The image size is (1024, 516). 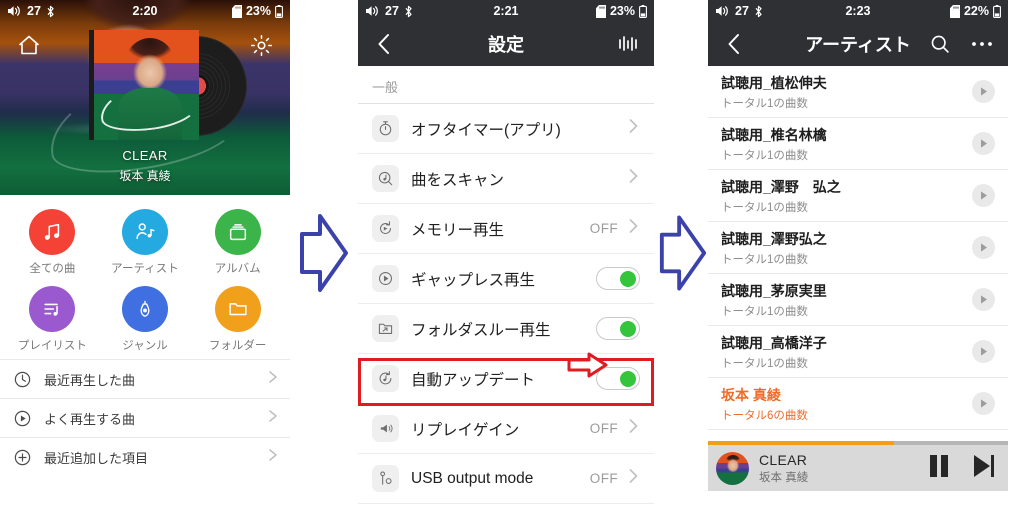 What do you see at coordinates (618, 328) in the screenshot?
I see `folder-through-toggle` at bounding box center [618, 328].